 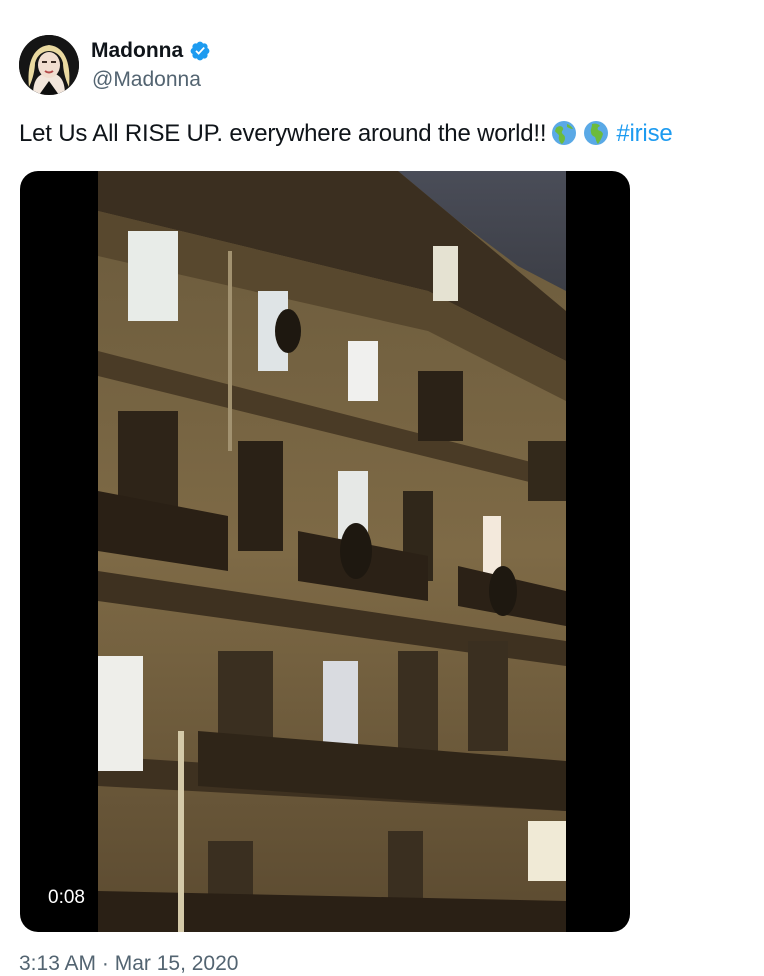 I want to click on tweet-timestamp: 3:13 AM · Mar 15, 2020, so click(x=128, y=964).